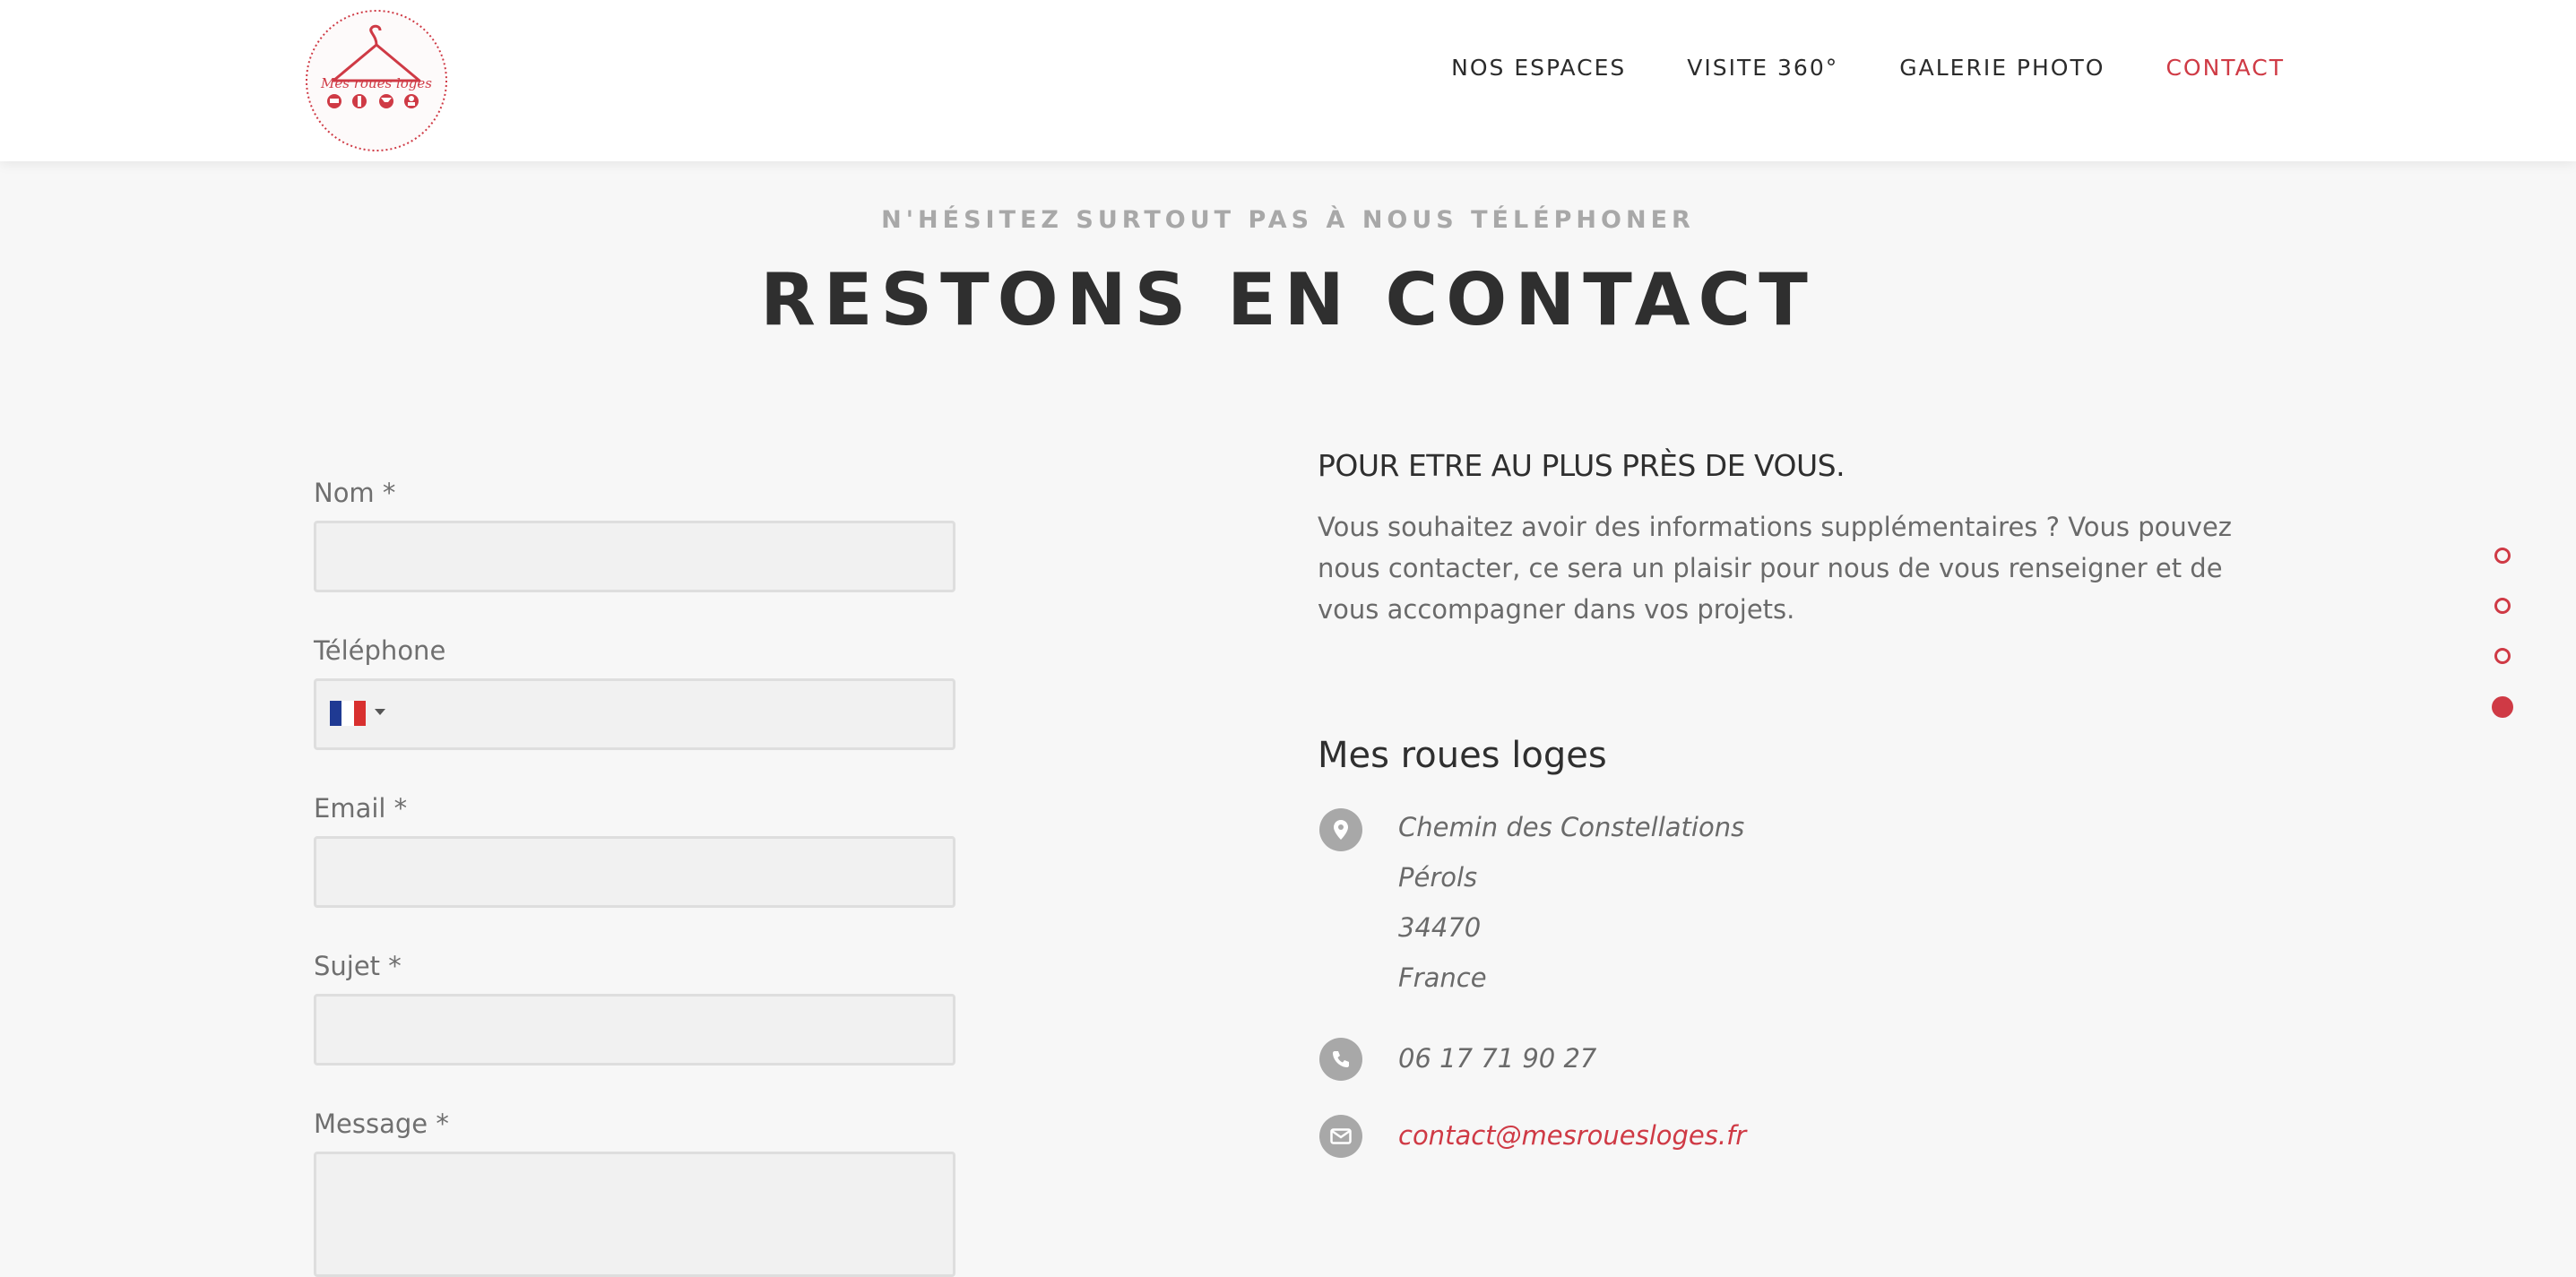 This screenshot has height=1277, width=2576. Describe the element at coordinates (1340, 1059) in the screenshot. I see `phone-icon` at that location.